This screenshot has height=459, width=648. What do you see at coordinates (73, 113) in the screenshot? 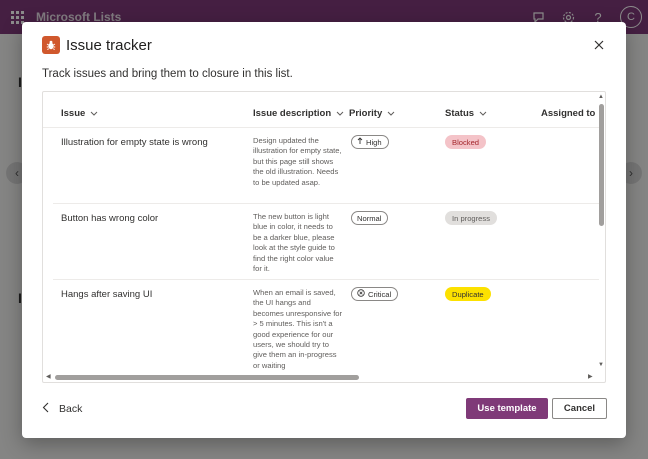
I see `column-header-label: Issue` at bounding box center [73, 113].